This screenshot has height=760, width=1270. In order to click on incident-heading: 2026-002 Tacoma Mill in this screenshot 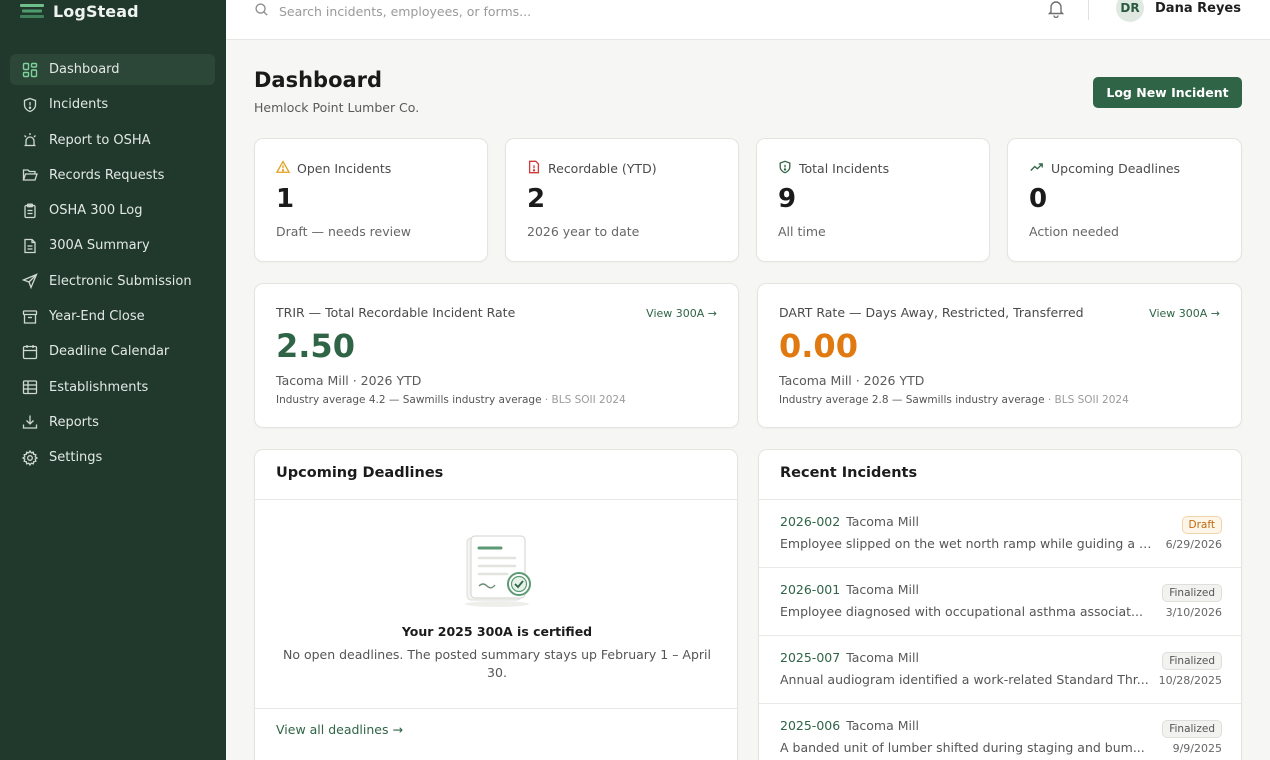, I will do `click(849, 521)`.